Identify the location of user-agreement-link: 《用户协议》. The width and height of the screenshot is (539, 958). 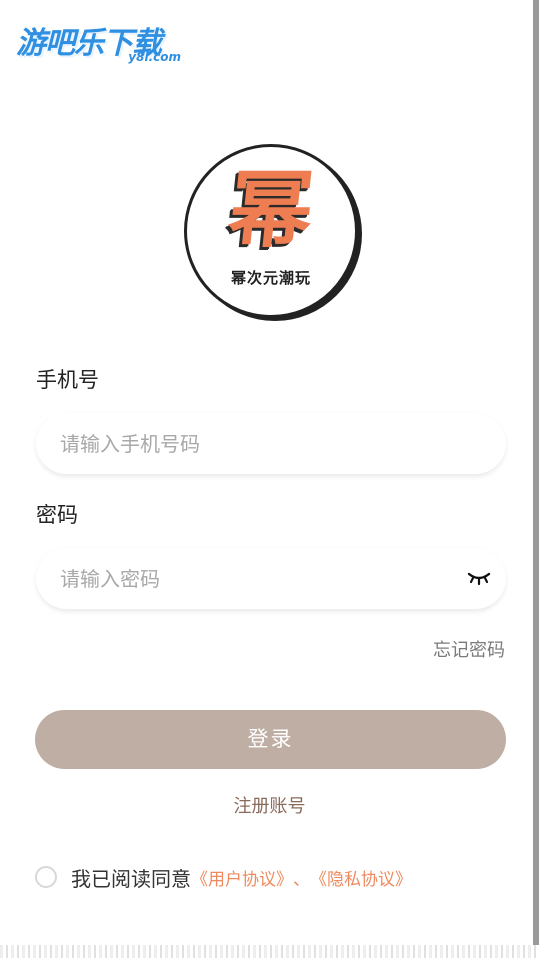
(242, 877).